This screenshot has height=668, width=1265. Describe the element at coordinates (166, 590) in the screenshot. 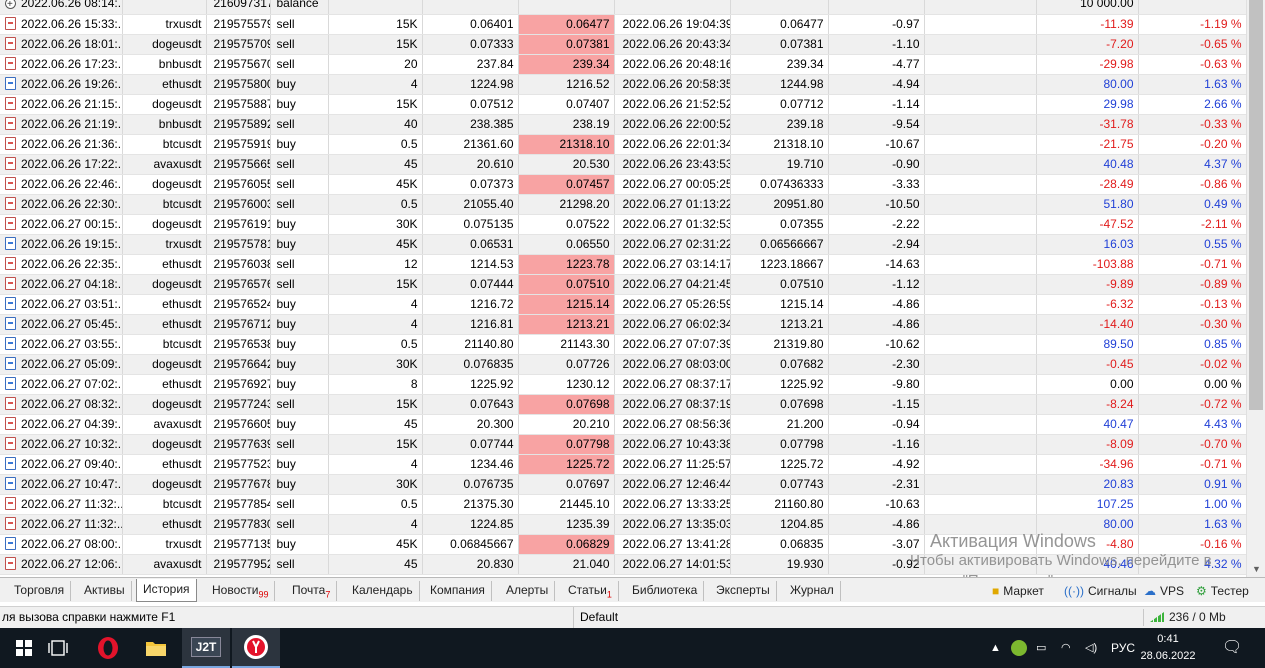

I see `tab-3: История` at that location.